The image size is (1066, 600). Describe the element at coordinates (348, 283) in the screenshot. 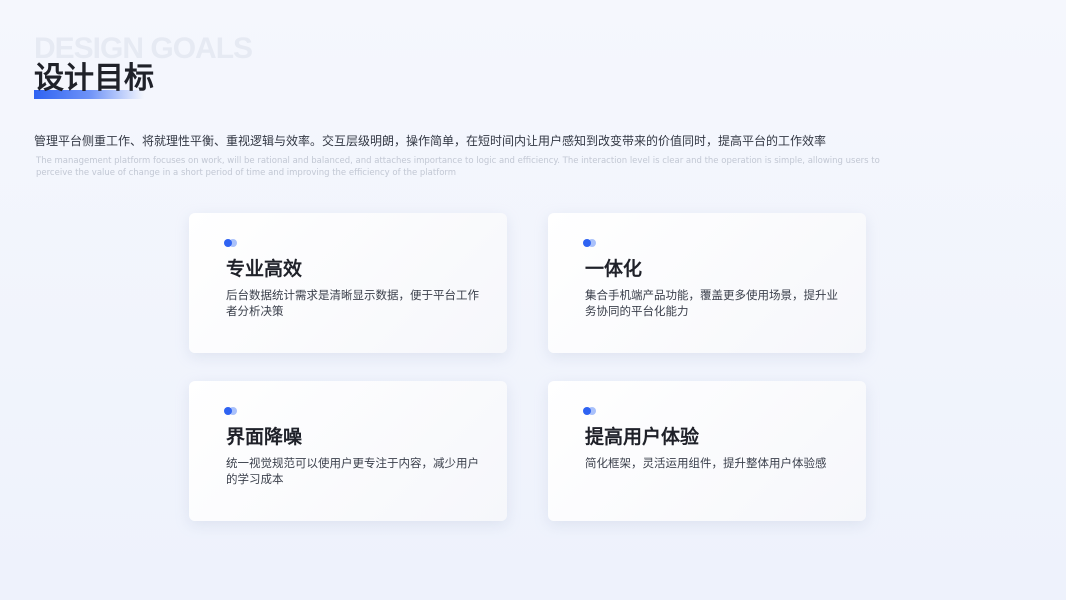

I see `goal-card-professional: 专业高效 后台数据统计需求是清晰显示数据，便于平台工作者分析决策` at that location.